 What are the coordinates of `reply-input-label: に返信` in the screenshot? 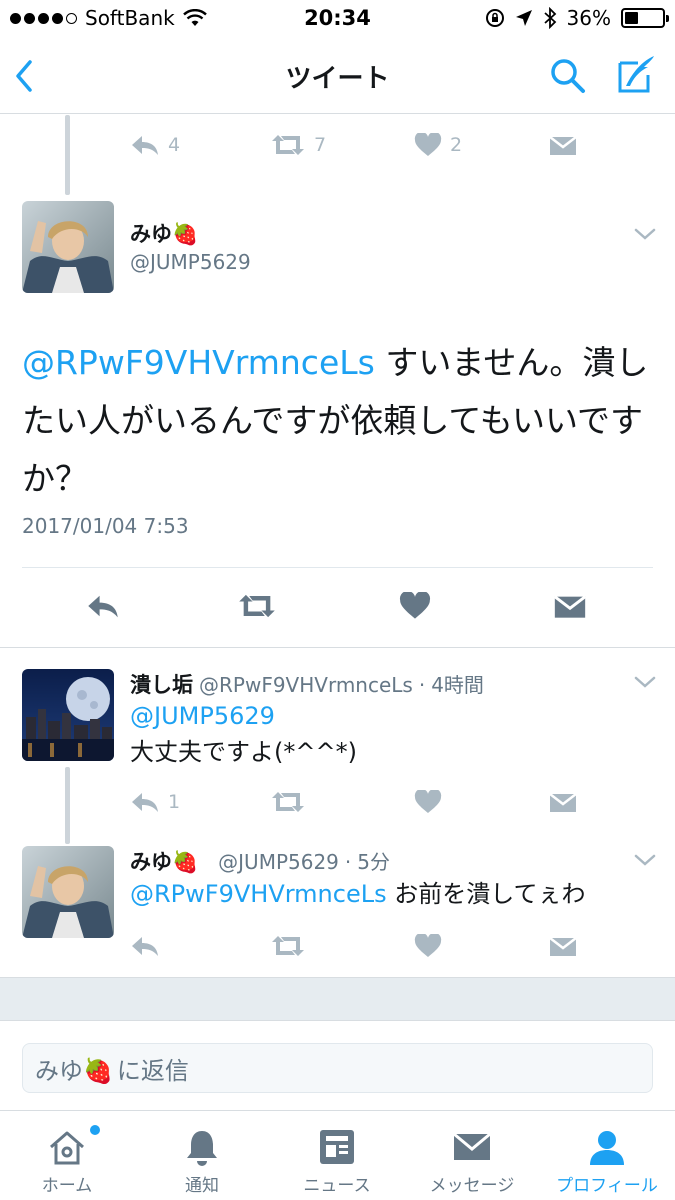 It's located at (152, 1070).